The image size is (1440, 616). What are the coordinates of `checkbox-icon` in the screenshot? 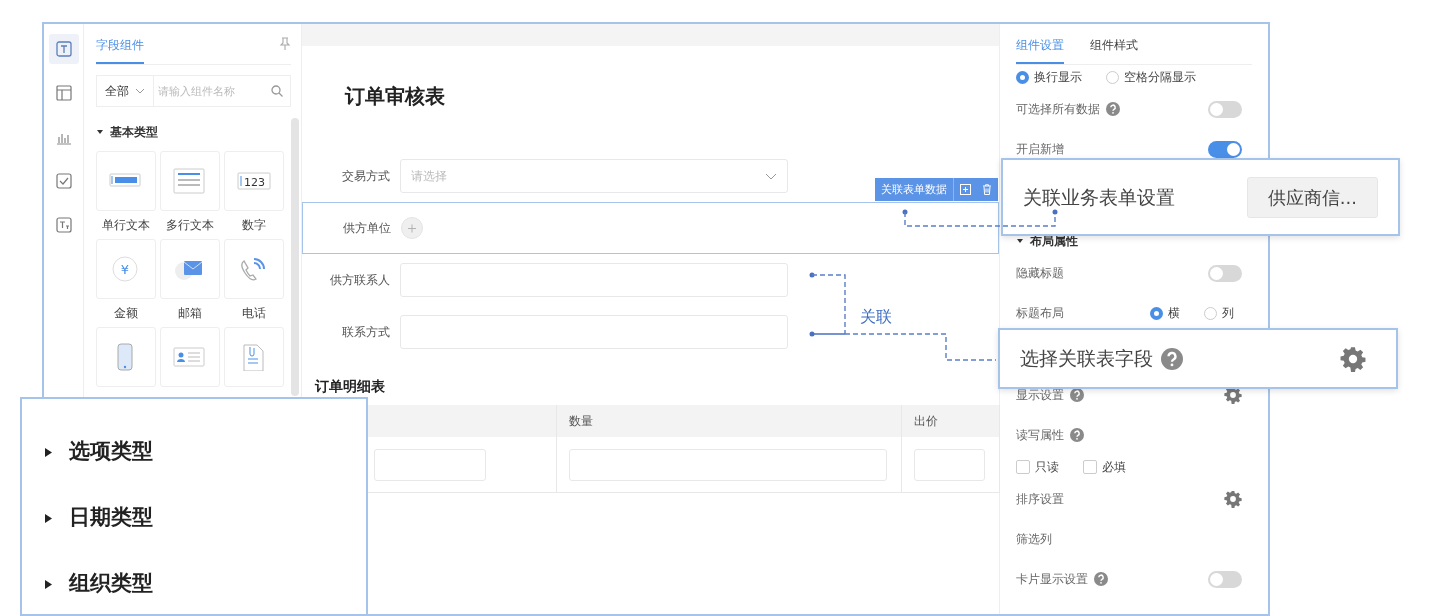 It's located at (63, 181).